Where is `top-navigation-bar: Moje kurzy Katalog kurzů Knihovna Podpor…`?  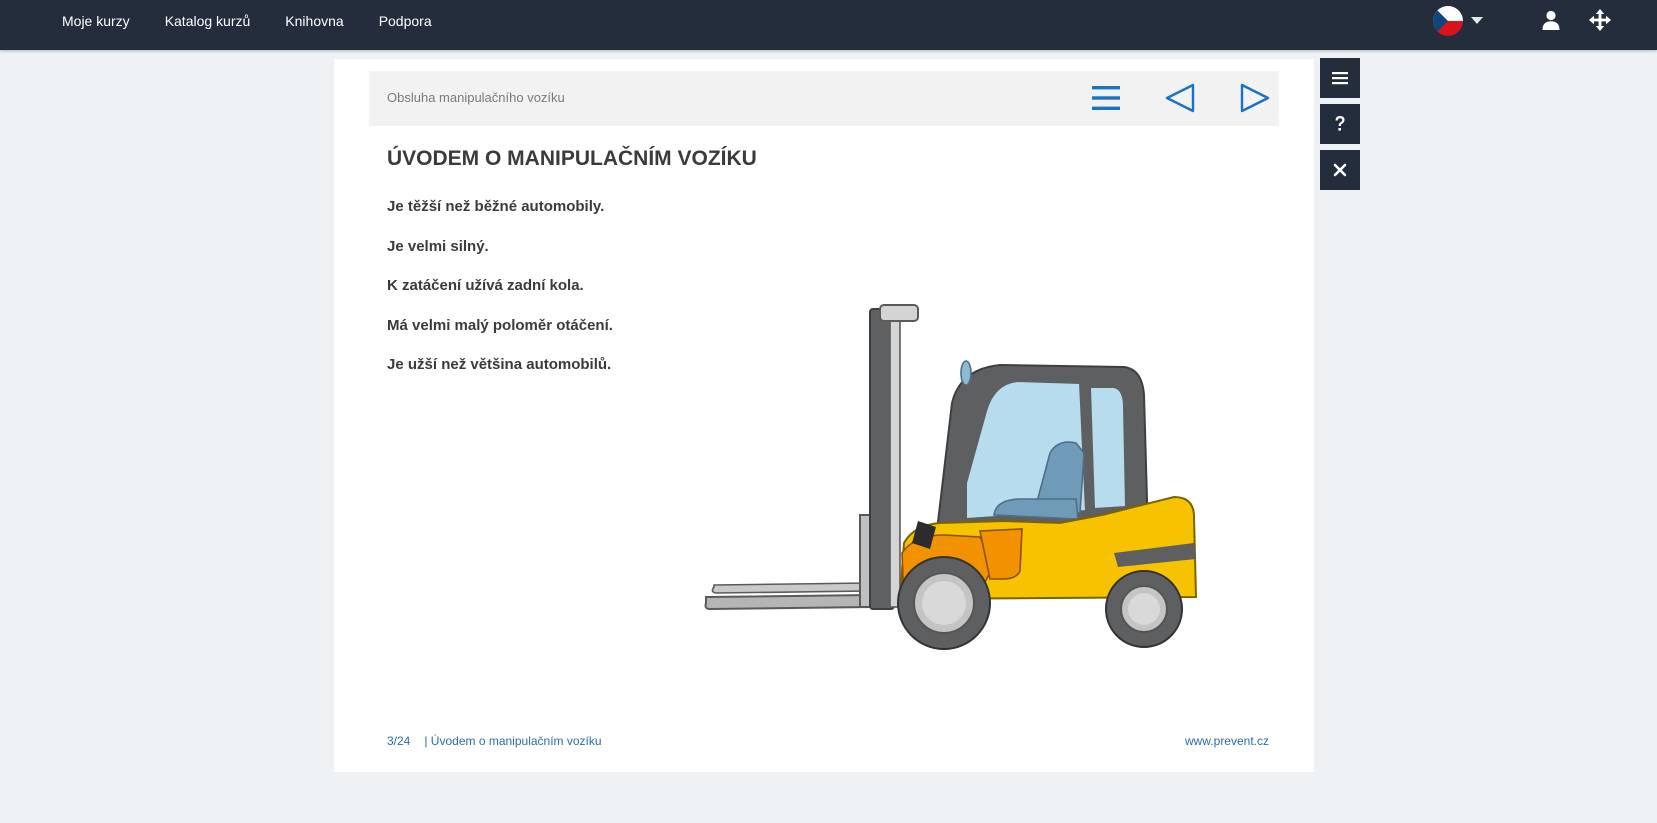 top-navigation-bar: Moje kurzy Katalog kurzů Knihovna Podpor… is located at coordinates (828, 25).